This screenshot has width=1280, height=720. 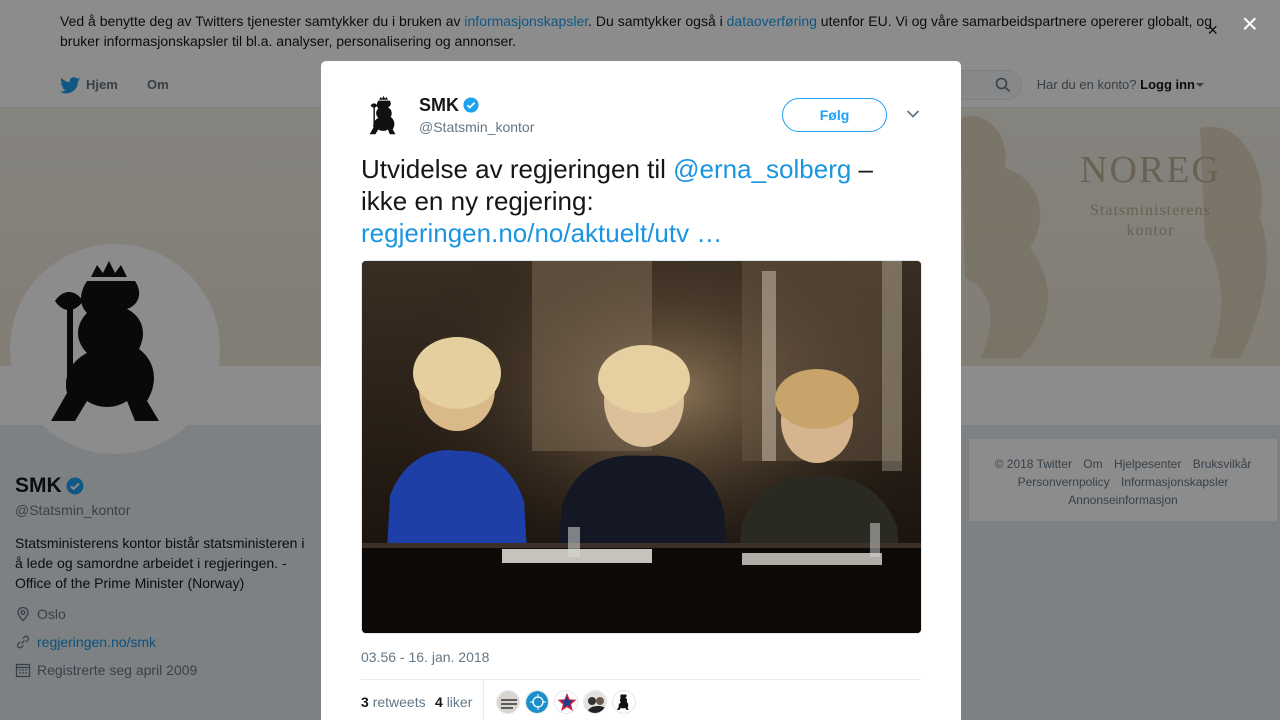 What do you see at coordinates (471, 105) in the screenshot?
I see `verified-icon` at bounding box center [471, 105].